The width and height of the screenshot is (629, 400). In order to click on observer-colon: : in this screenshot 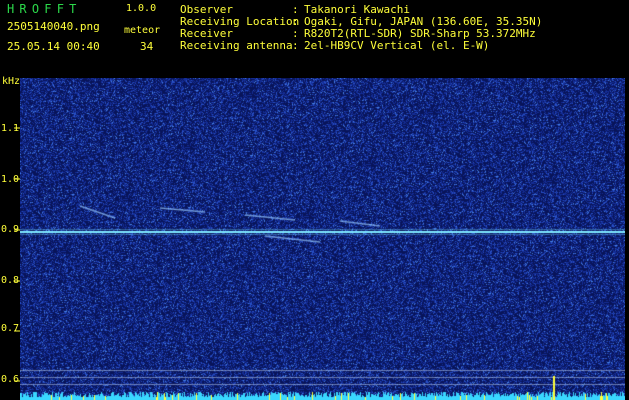, I will do `click(295, 9)`.